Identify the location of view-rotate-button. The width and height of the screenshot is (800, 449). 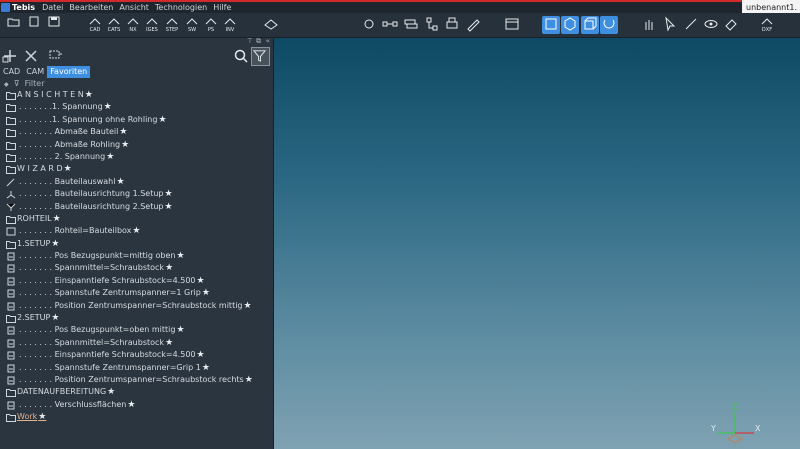
(609, 25).